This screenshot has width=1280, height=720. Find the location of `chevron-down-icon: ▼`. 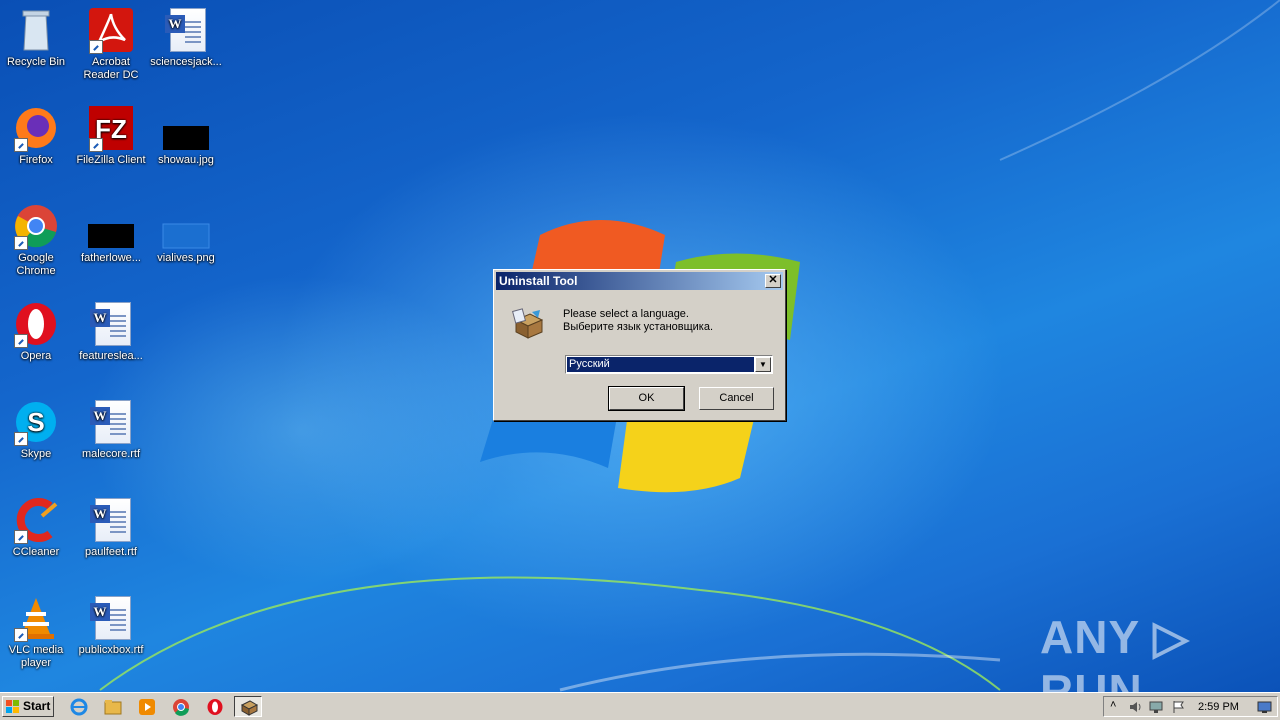

chevron-down-icon: ▼ is located at coordinates (763, 364).